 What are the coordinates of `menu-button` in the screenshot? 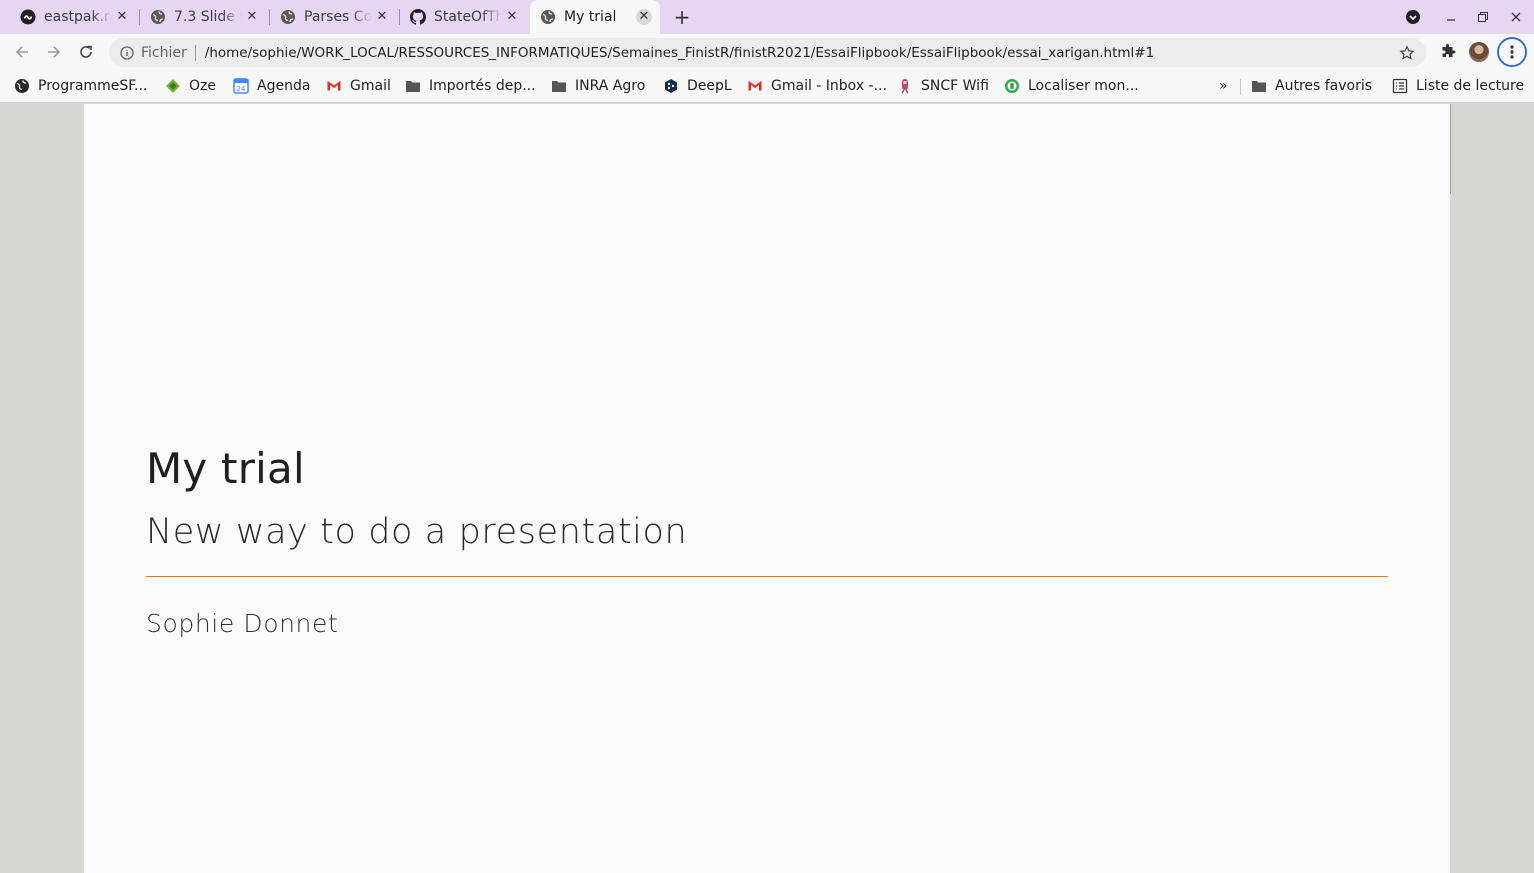 It's located at (1512, 52).